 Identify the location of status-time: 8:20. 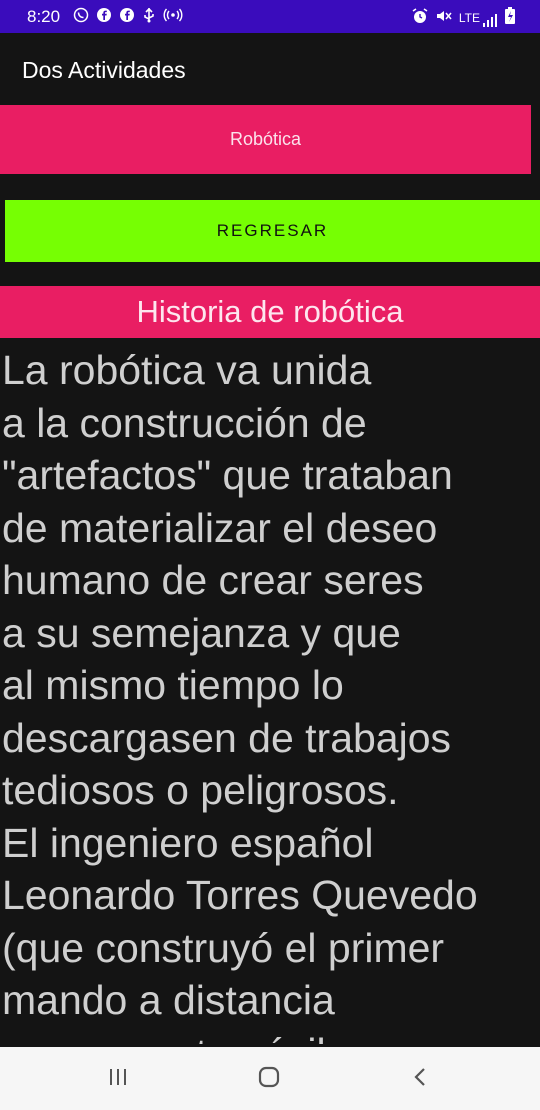
(44, 16).